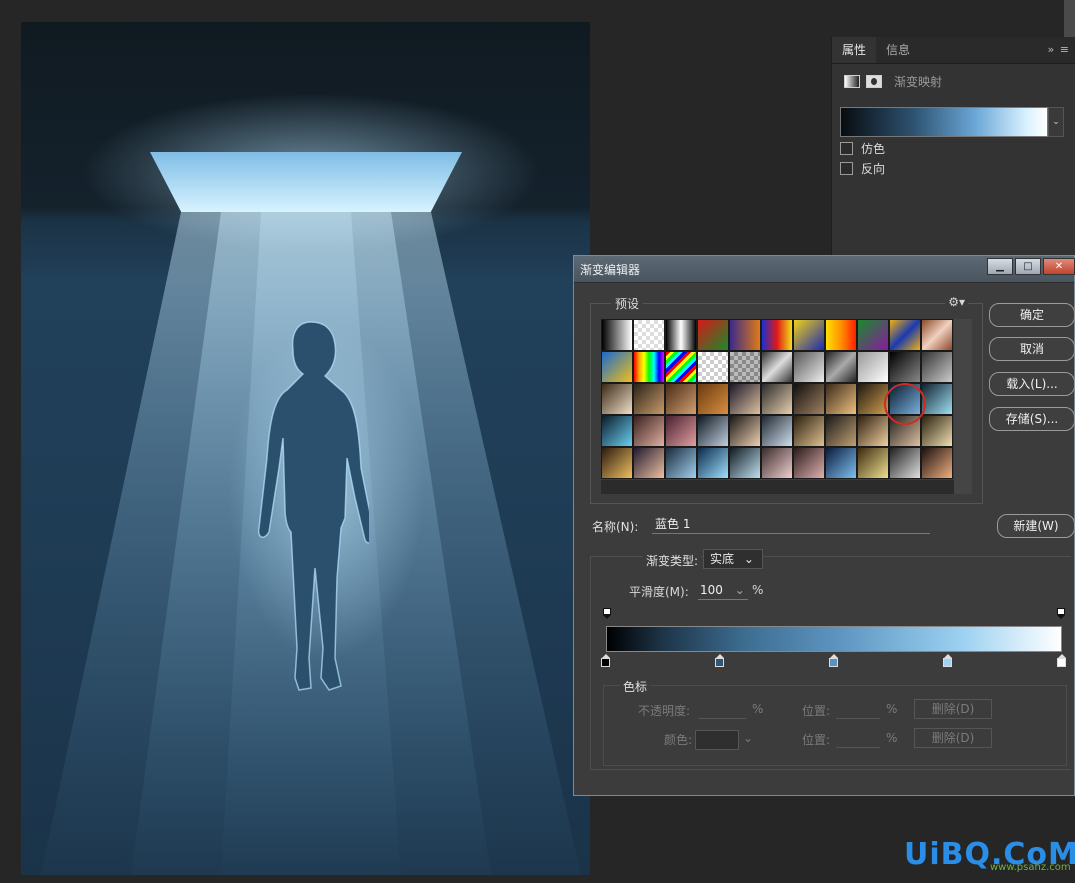 The width and height of the screenshot is (1075, 883). Describe the element at coordinates (1069, 18) in the screenshot. I see `window-edge` at that location.